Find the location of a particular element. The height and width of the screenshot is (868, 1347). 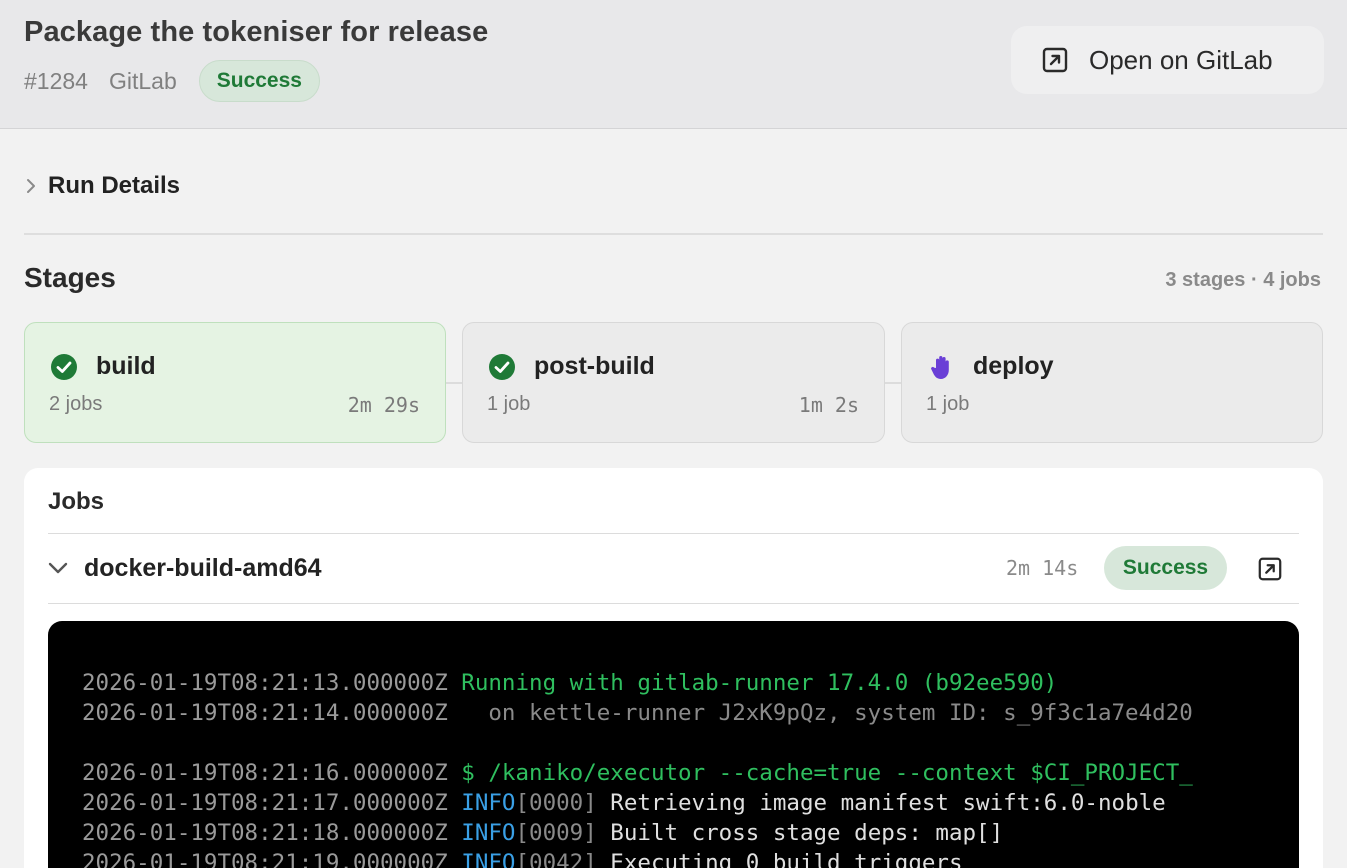

stage-duration: 1m 2s is located at coordinates (828, 405).